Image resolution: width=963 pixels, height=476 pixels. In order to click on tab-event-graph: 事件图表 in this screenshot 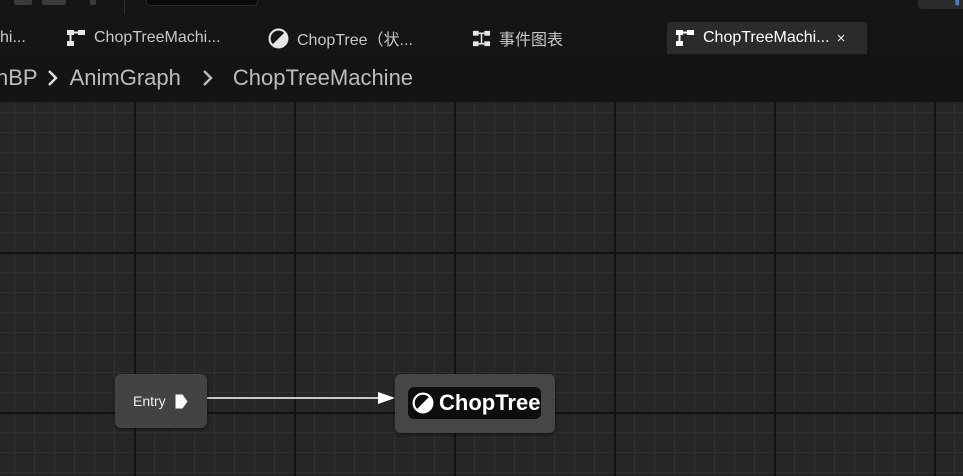, I will do `click(517, 38)`.